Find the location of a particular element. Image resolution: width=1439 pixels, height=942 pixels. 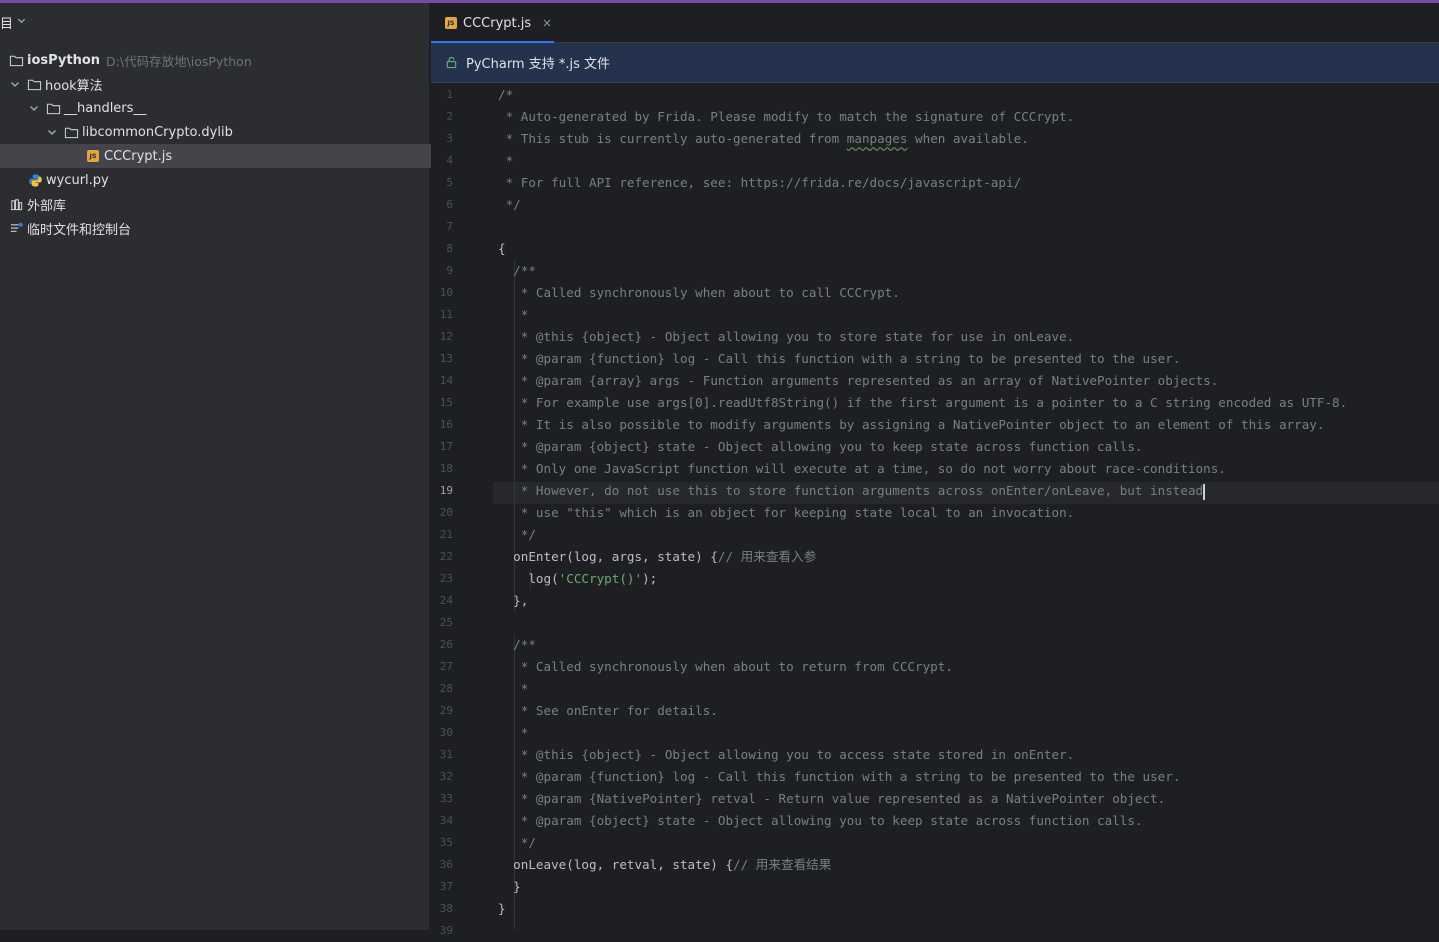

line-number: 3 is located at coordinates (449, 138).